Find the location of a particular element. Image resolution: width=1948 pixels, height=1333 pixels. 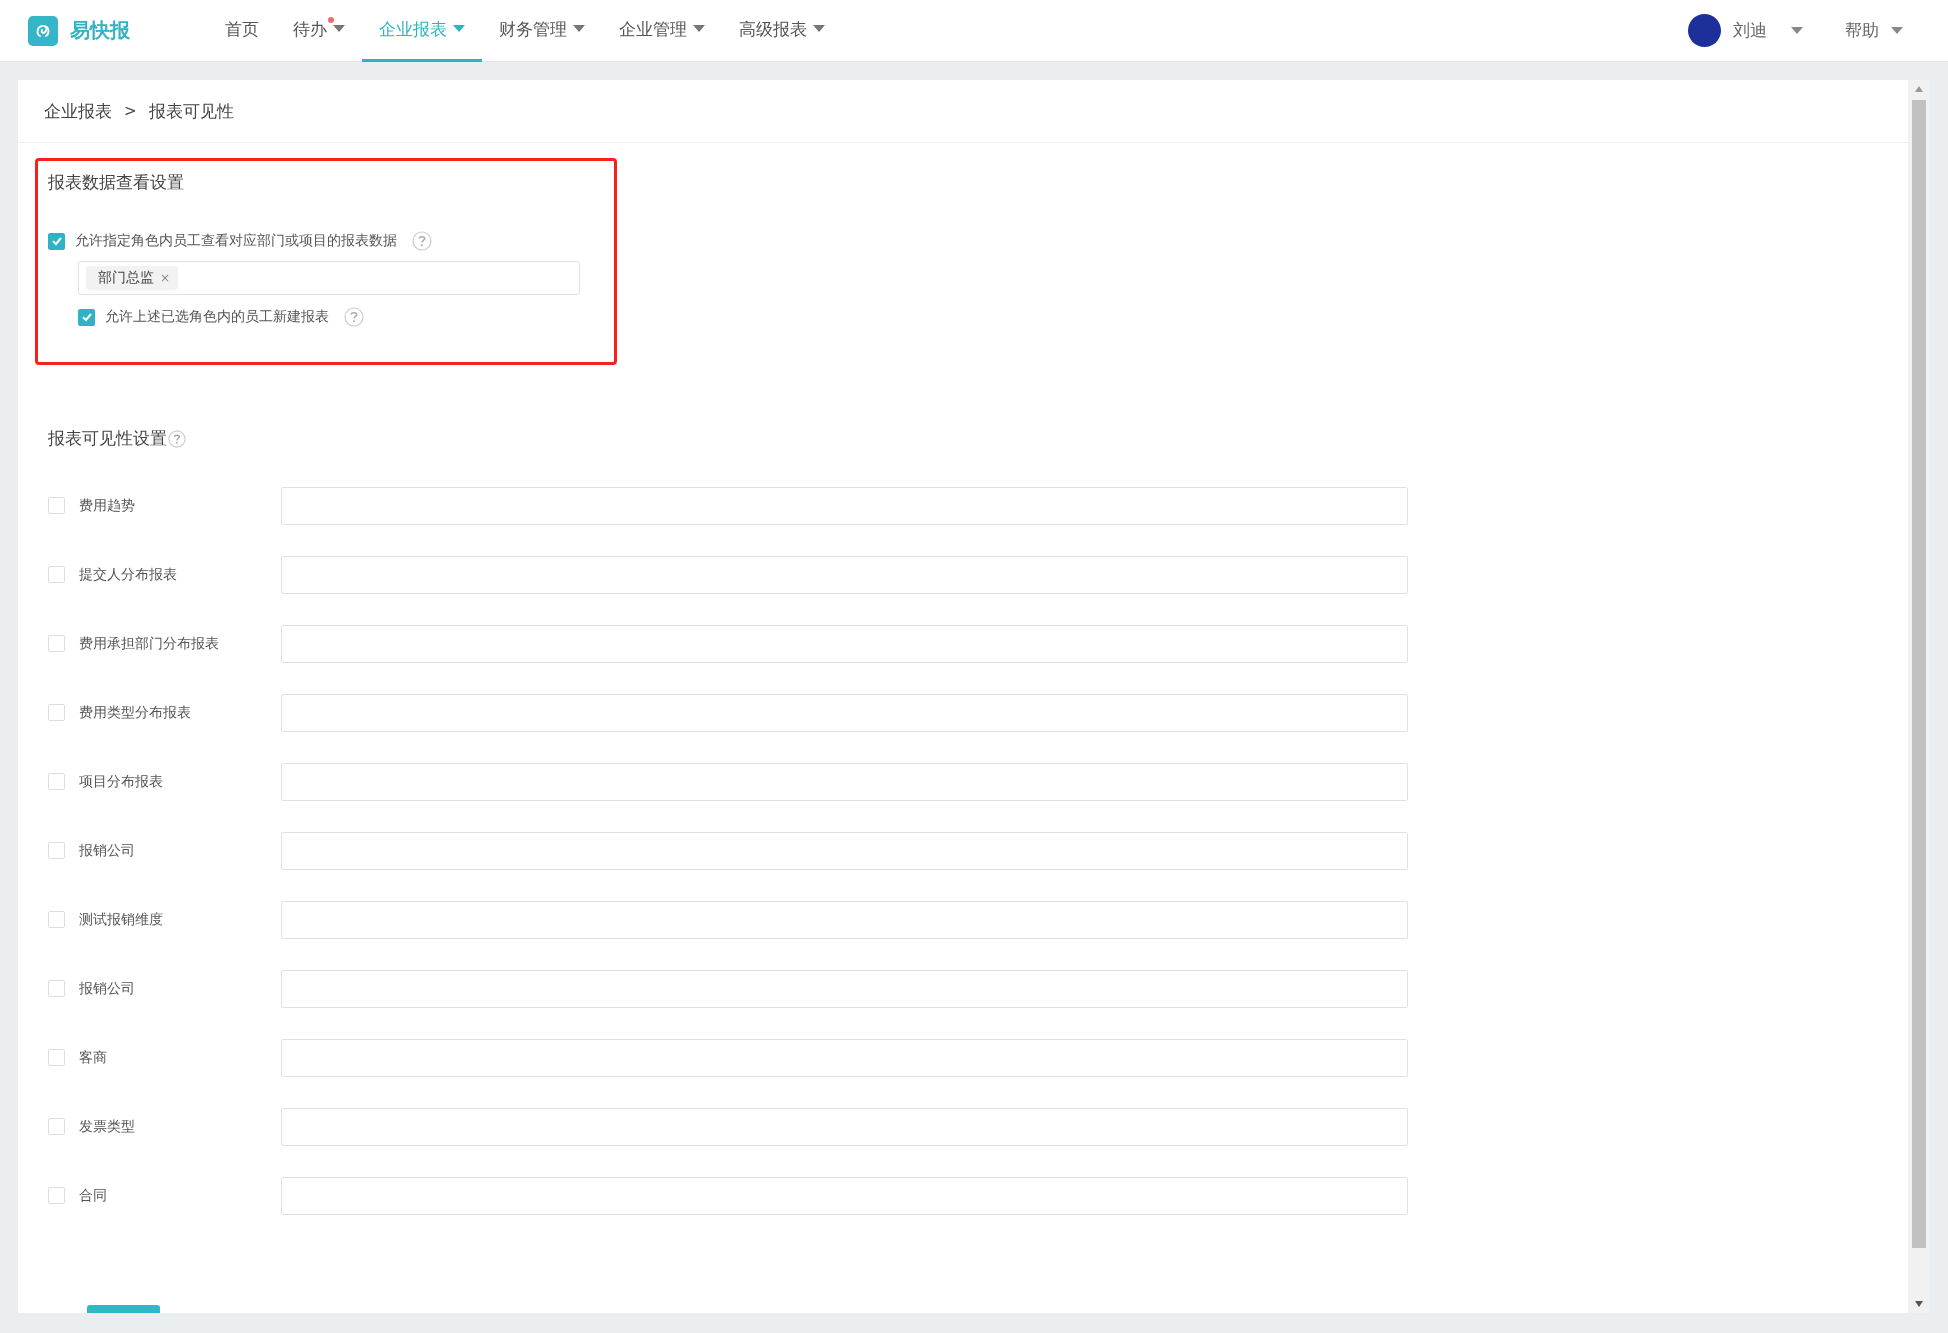

section-title: 报表数据查看设置 is located at coordinates (116, 182).